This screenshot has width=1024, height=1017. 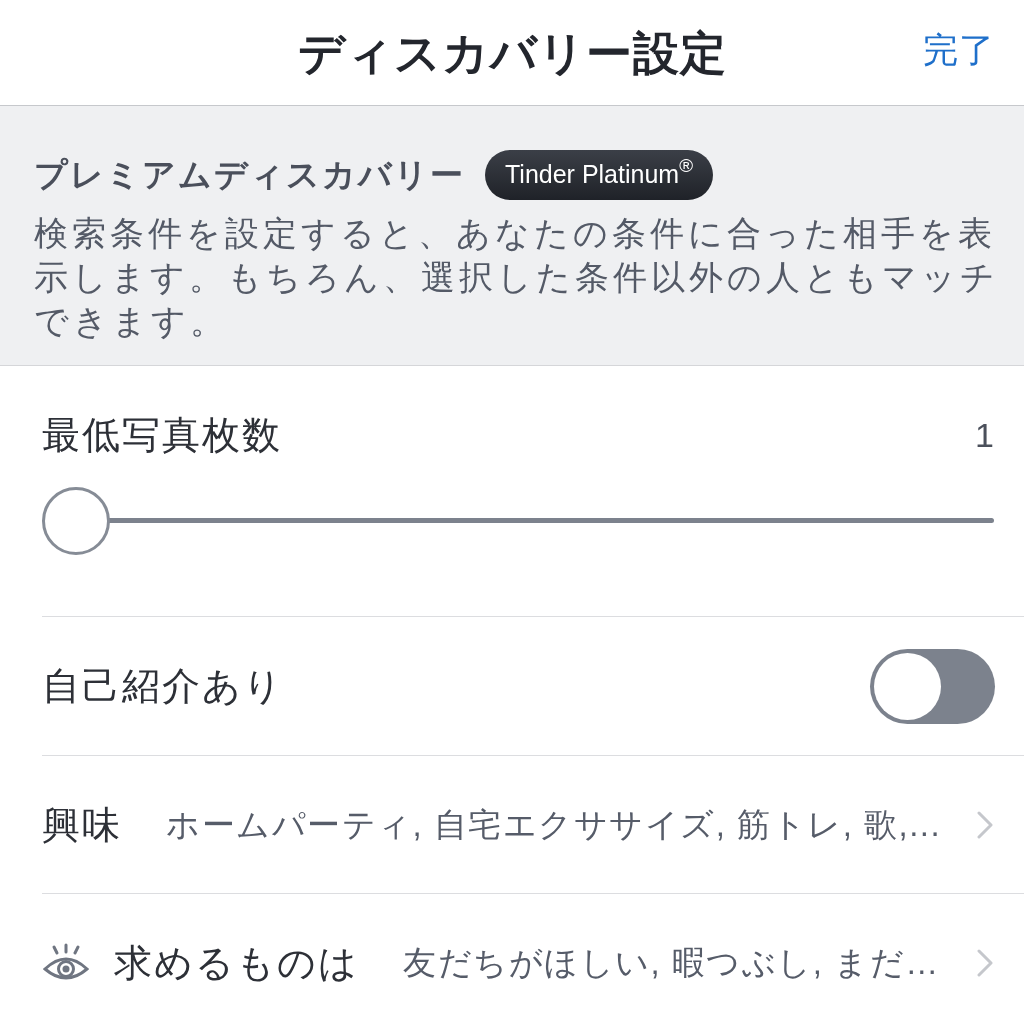 What do you see at coordinates (249, 175) in the screenshot?
I see `section-title: プレミアムディスカバリー` at bounding box center [249, 175].